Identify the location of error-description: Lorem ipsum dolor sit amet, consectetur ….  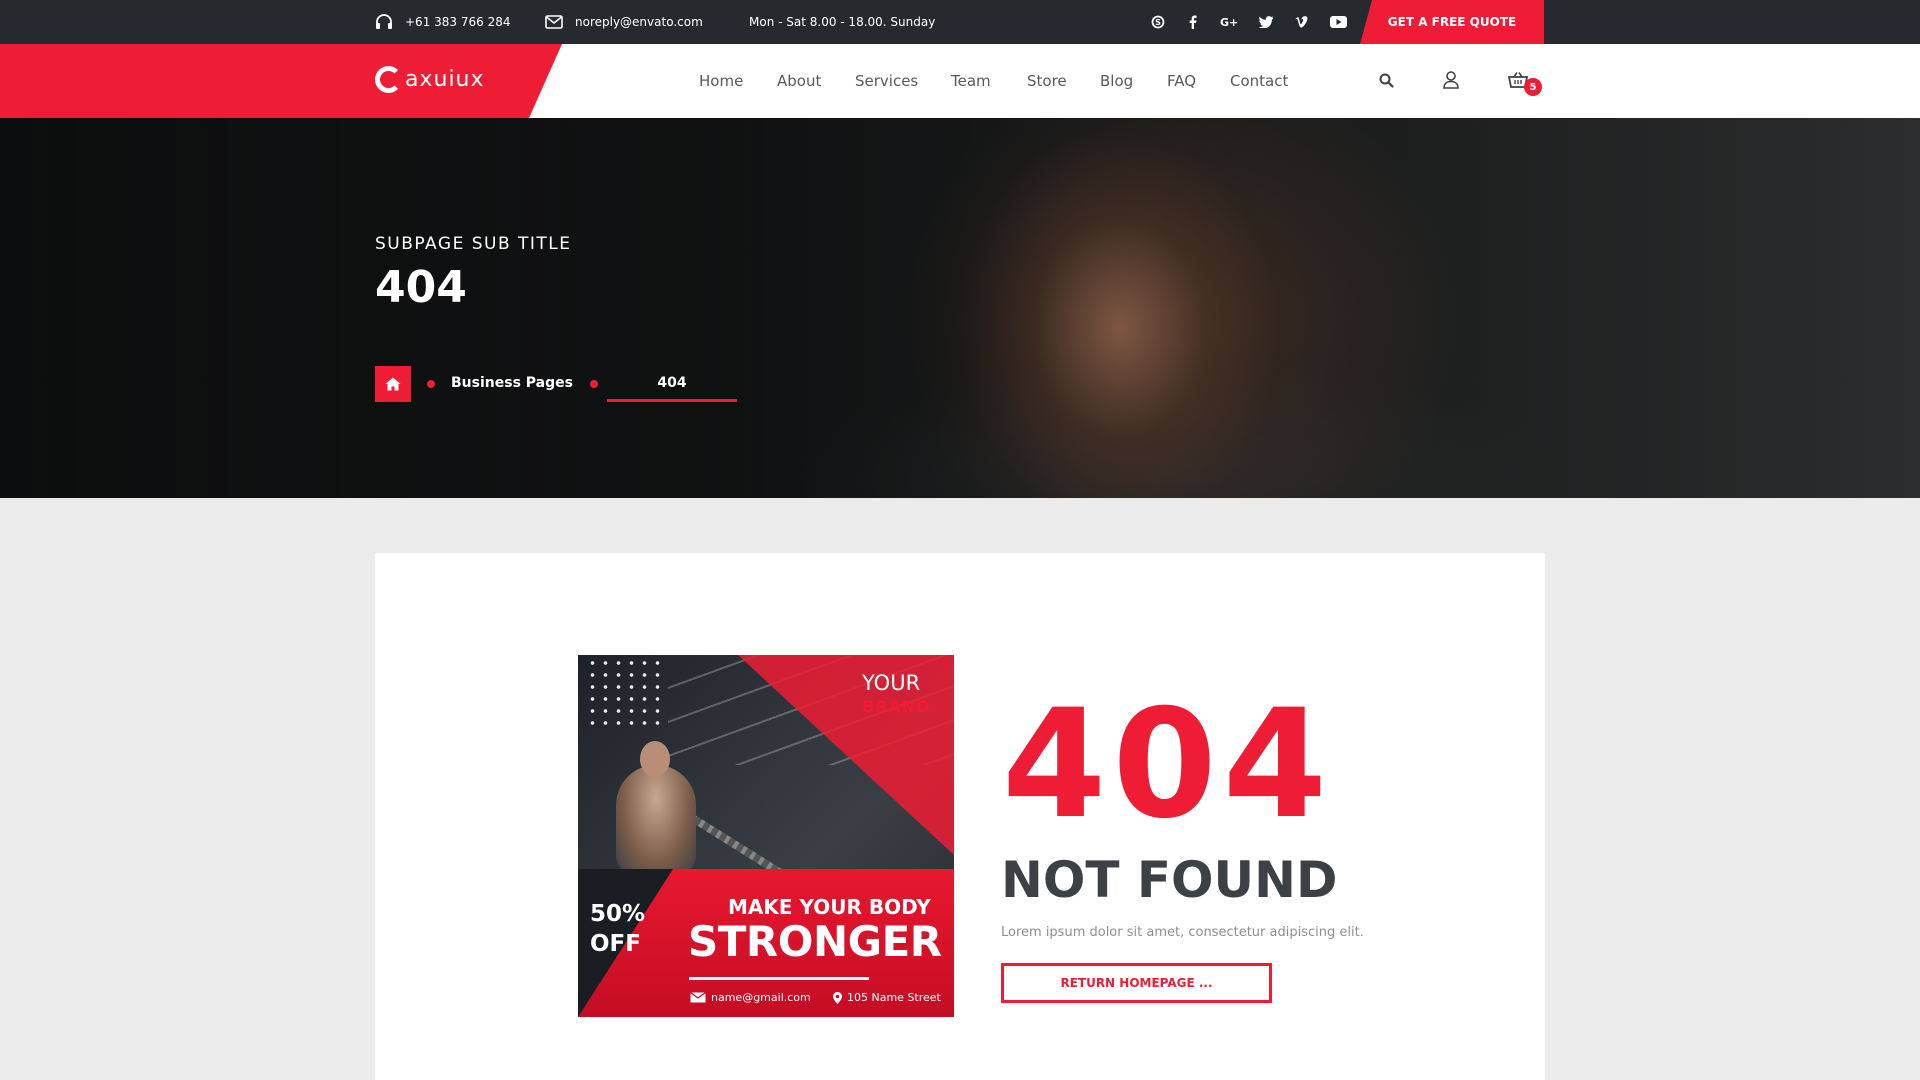
(1182, 932).